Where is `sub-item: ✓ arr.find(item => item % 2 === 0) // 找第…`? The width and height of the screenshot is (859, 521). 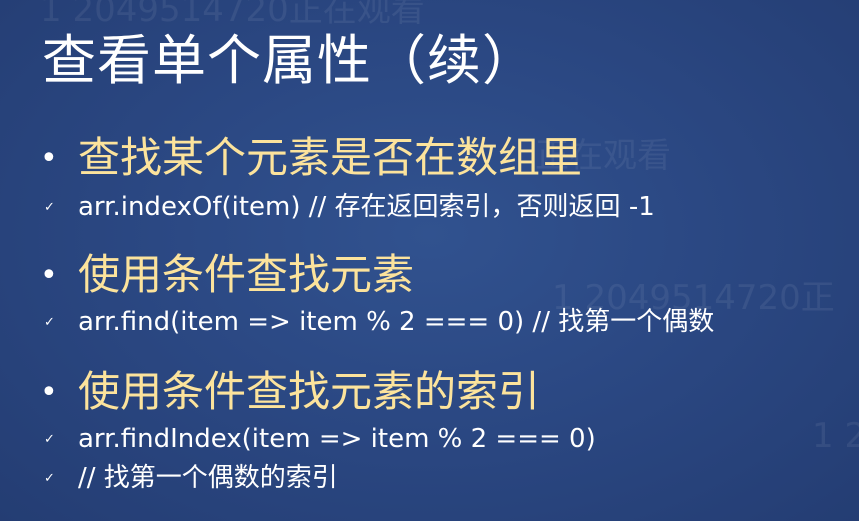 sub-item: ✓ arr.find(item => item % 2 === 0) // 找第… is located at coordinates (379, 322).